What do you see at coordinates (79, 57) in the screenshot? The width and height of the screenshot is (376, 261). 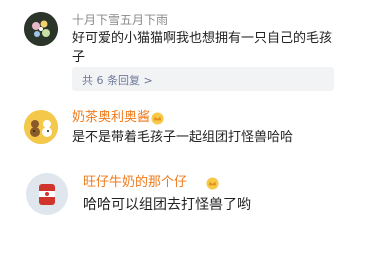 I see `comment-text-line: 子` at bounding box center [79, 57].